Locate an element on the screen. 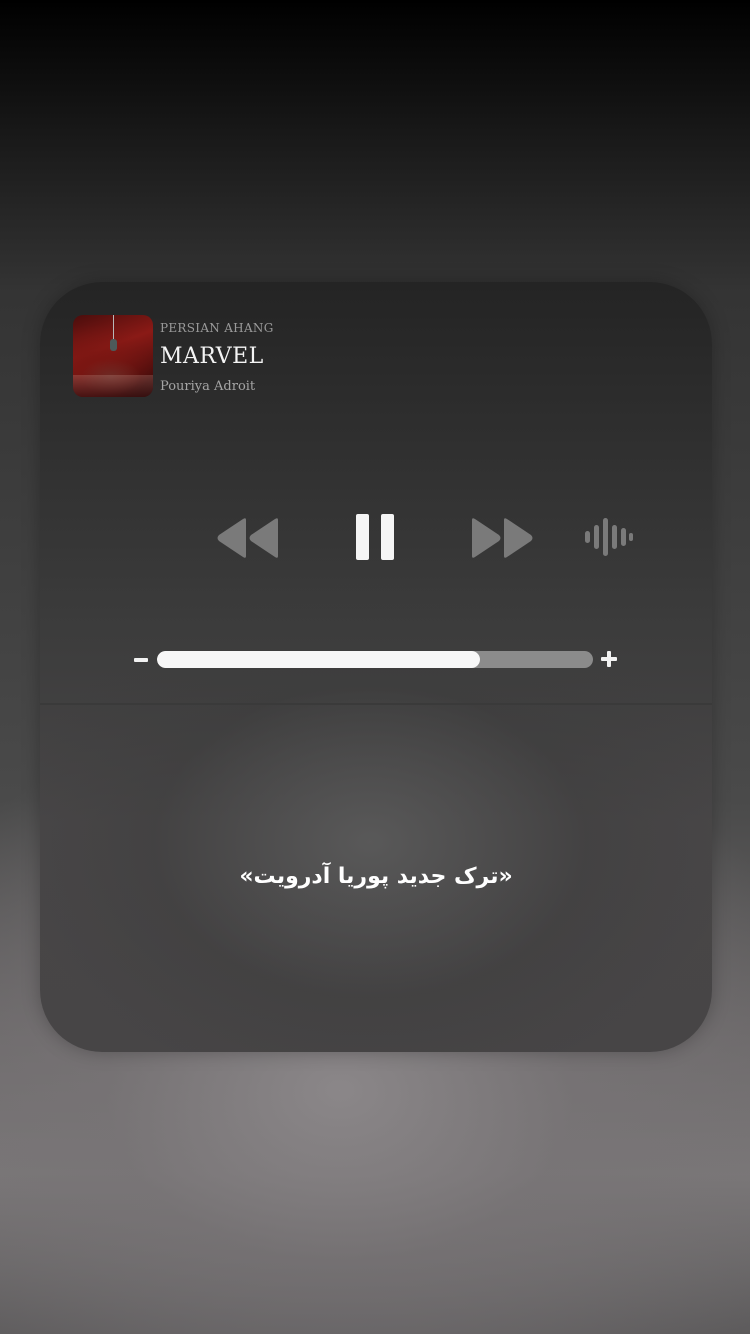 This screenshot has width=750, height=1334. fast-forward-icon is located at coordinates (502, 538).